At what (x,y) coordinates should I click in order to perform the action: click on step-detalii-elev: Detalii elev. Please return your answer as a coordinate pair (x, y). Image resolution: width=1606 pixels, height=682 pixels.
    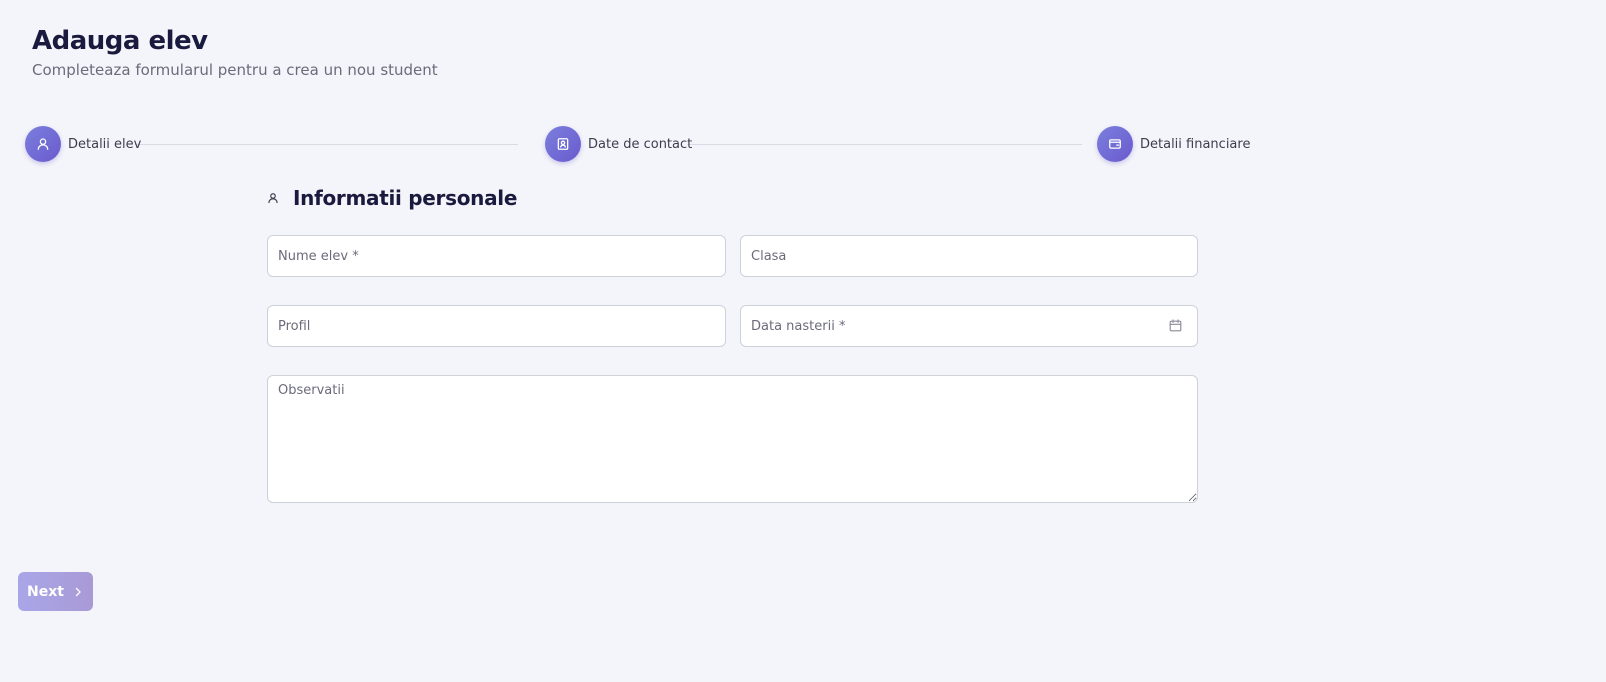
    Looking at the image, I should click on (83, 144).